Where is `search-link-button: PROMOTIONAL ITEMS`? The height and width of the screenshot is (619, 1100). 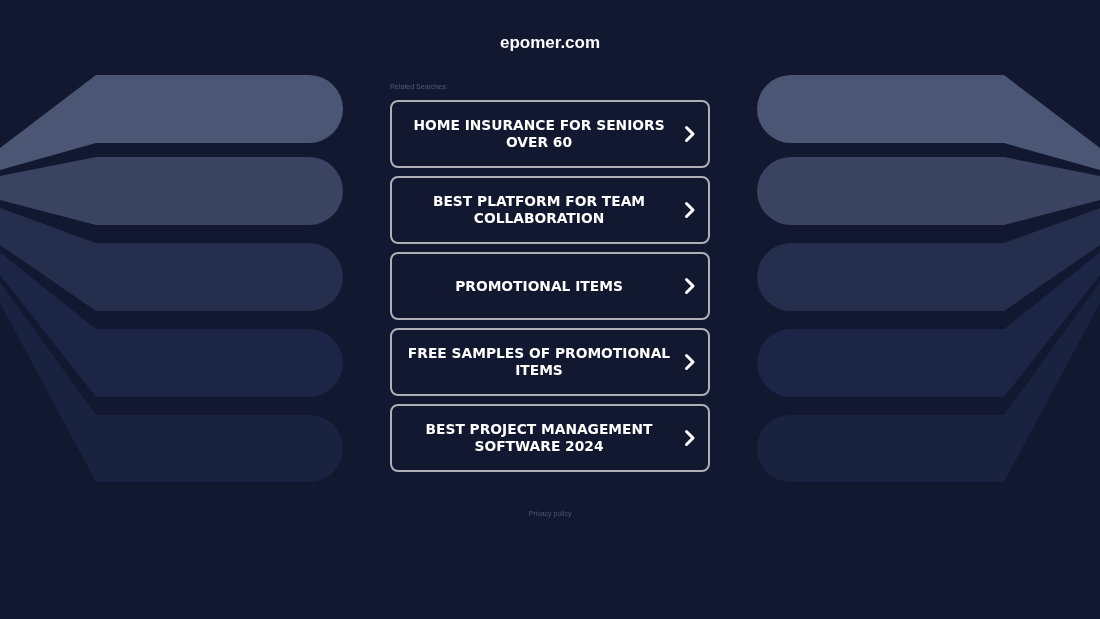 search-link-button: PROMOTIONAL ITEMS is located at coordinates (550, 286).